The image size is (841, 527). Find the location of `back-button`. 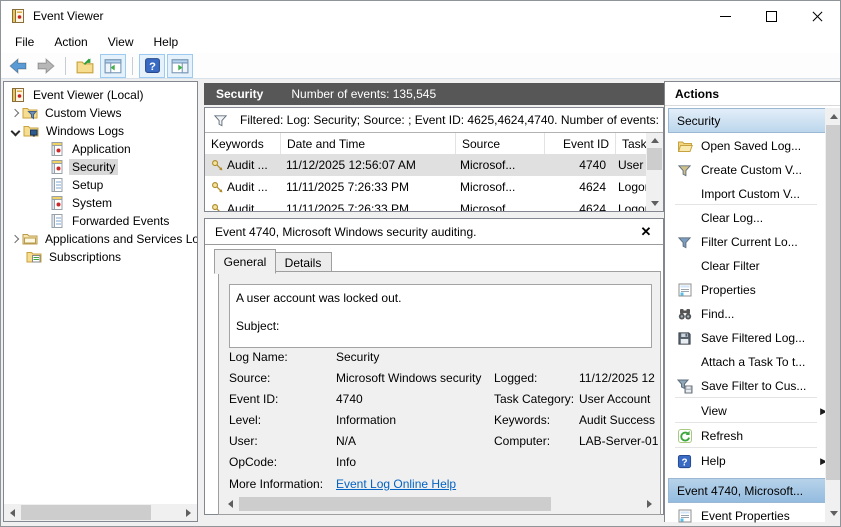

back-button is located at coordinates (18, 66).